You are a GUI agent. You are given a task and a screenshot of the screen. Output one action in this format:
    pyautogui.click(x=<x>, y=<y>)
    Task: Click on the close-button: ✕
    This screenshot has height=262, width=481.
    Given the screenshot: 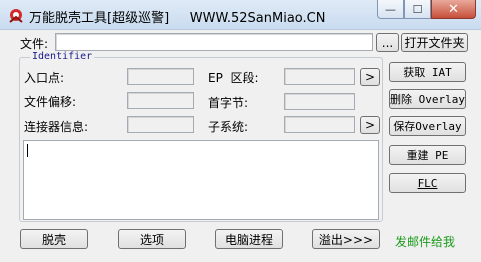 What is the action you would take?
    pyautogui.click(x=453, y=9)
    